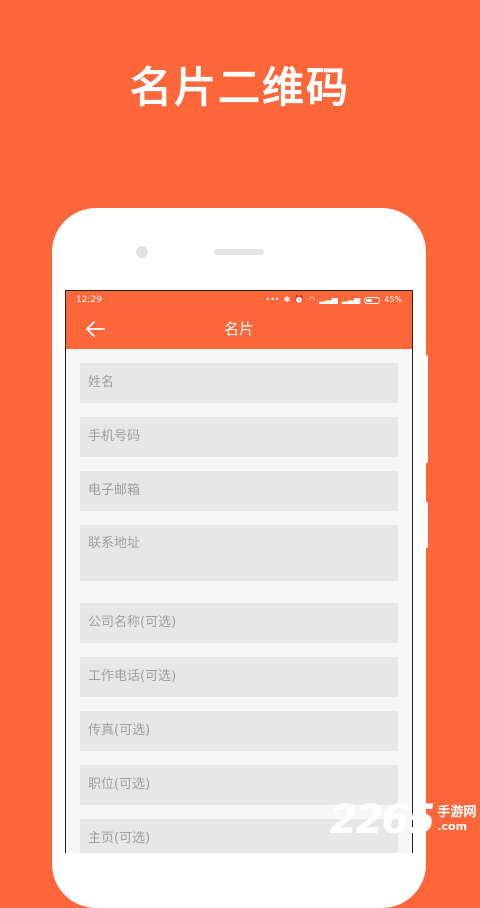 The image size is (480, 908). What do you see at coordinates (452, 826) in the screenshot?
I see `watermark-line2: .com` at bounding box center [452, 826].